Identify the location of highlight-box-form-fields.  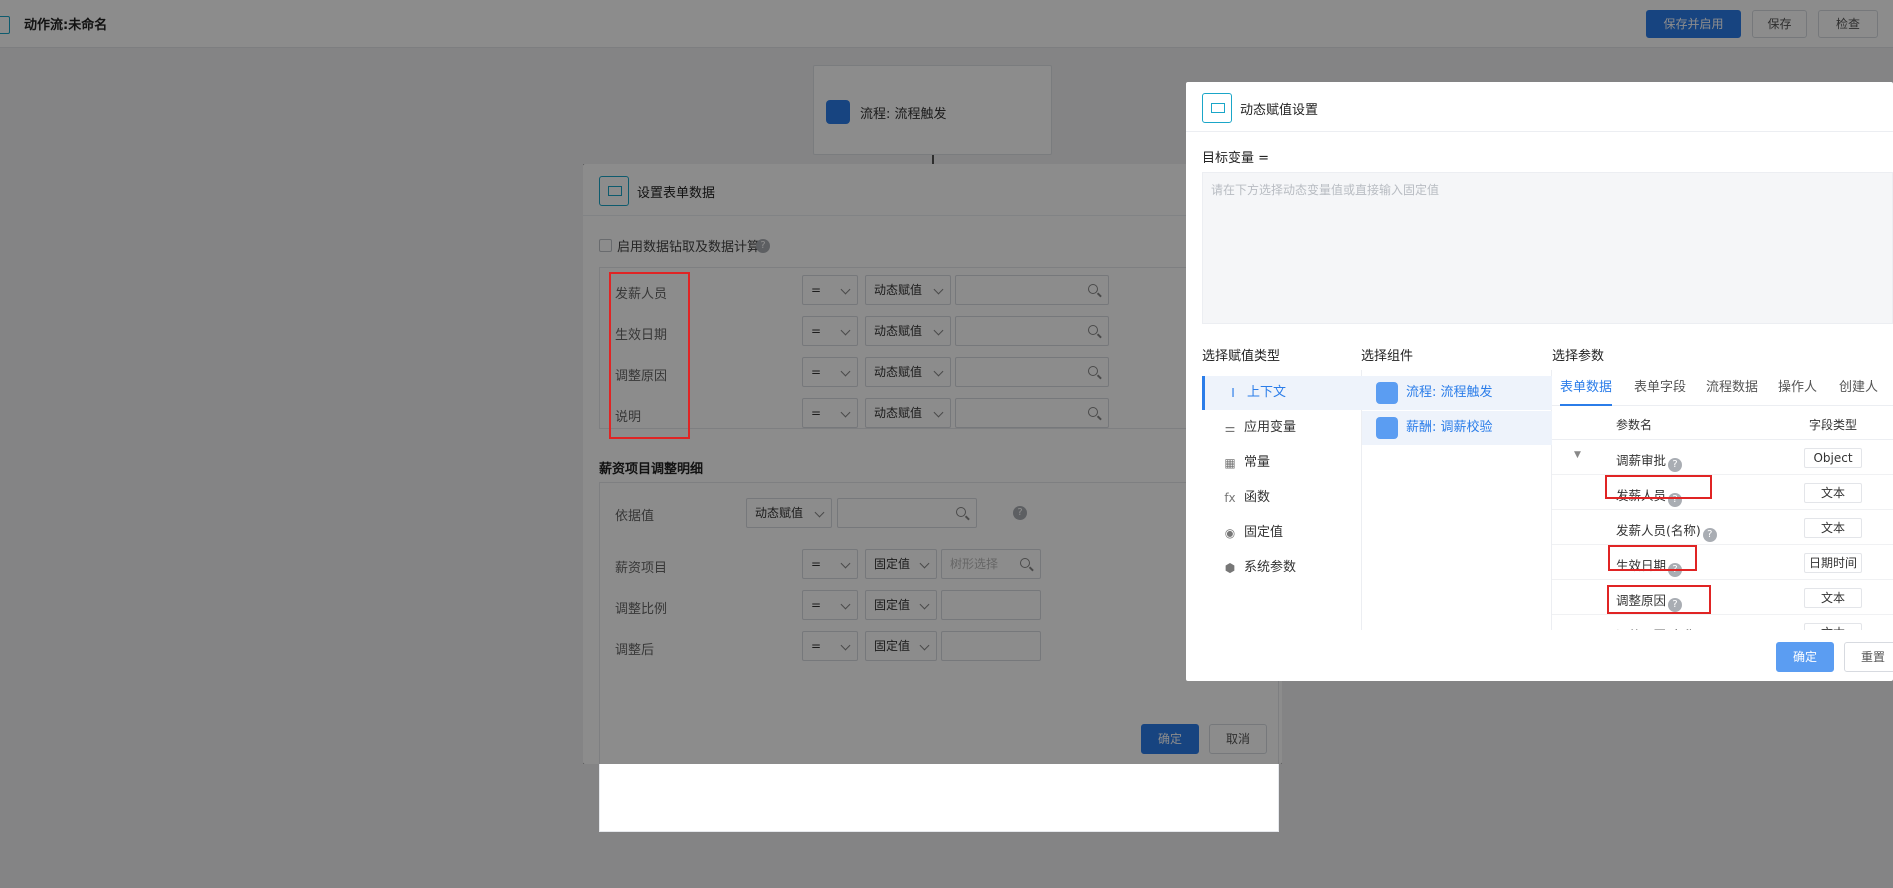
(649, 355).